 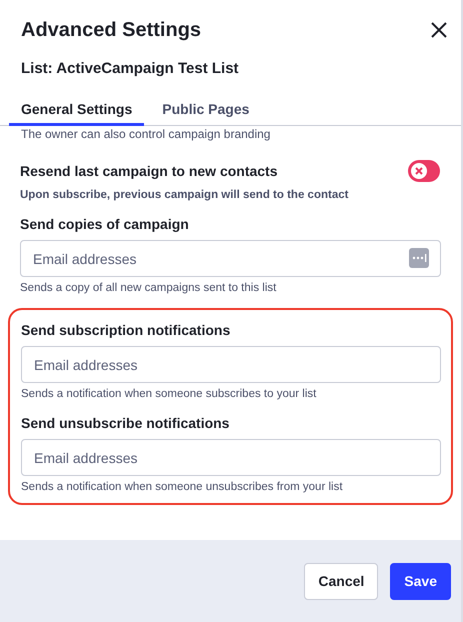 I want to click on save-button: Save, so click(x=420, y=581).